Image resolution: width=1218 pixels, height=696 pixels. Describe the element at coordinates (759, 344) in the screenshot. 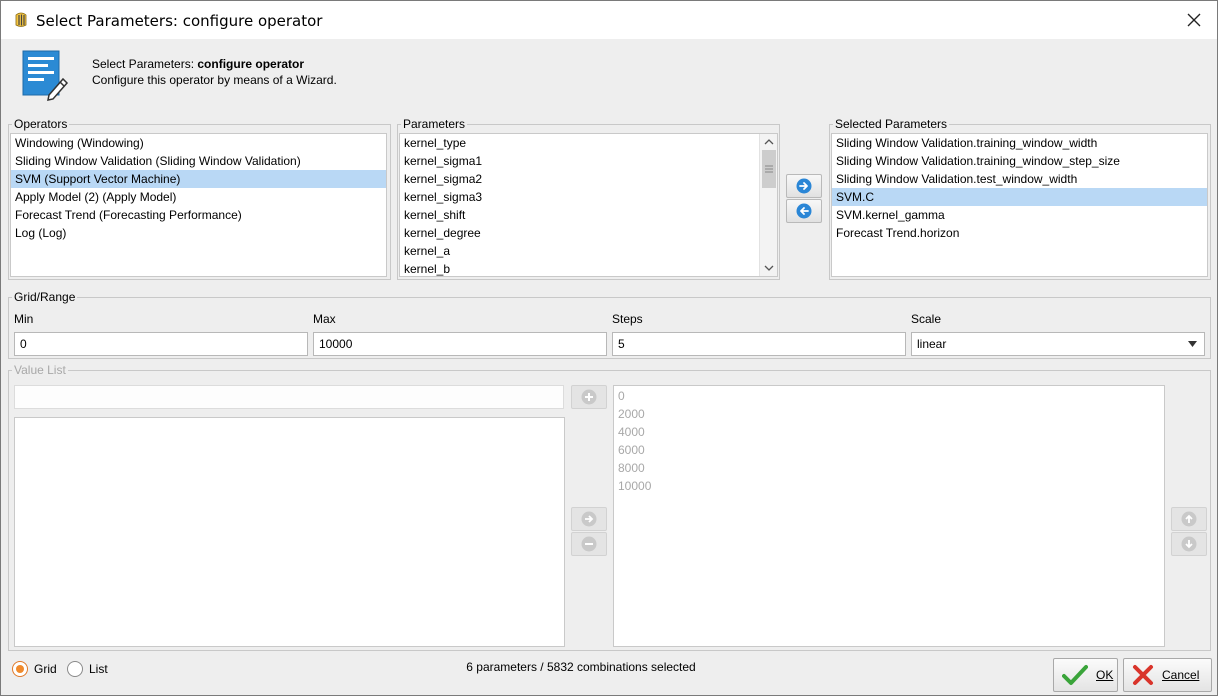

I see `steps-input: 5` at that location.